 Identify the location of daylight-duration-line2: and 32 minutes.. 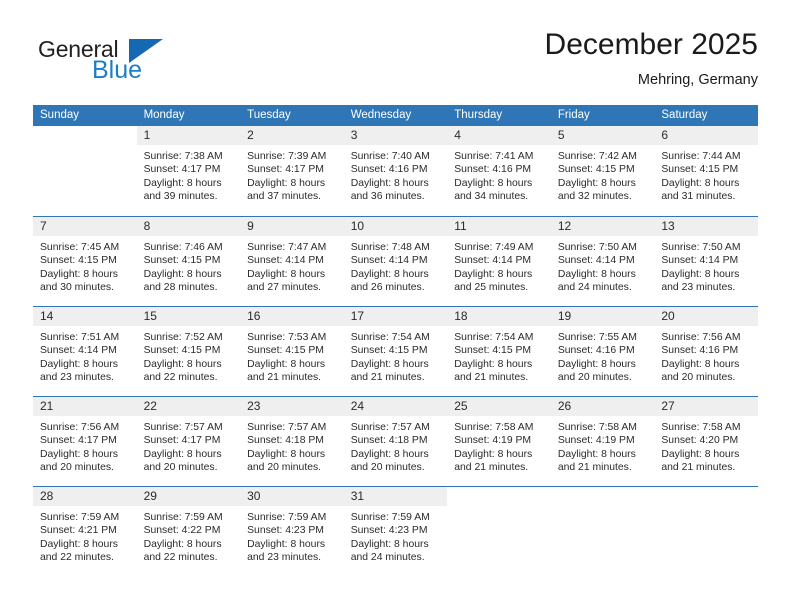
(594, 196).